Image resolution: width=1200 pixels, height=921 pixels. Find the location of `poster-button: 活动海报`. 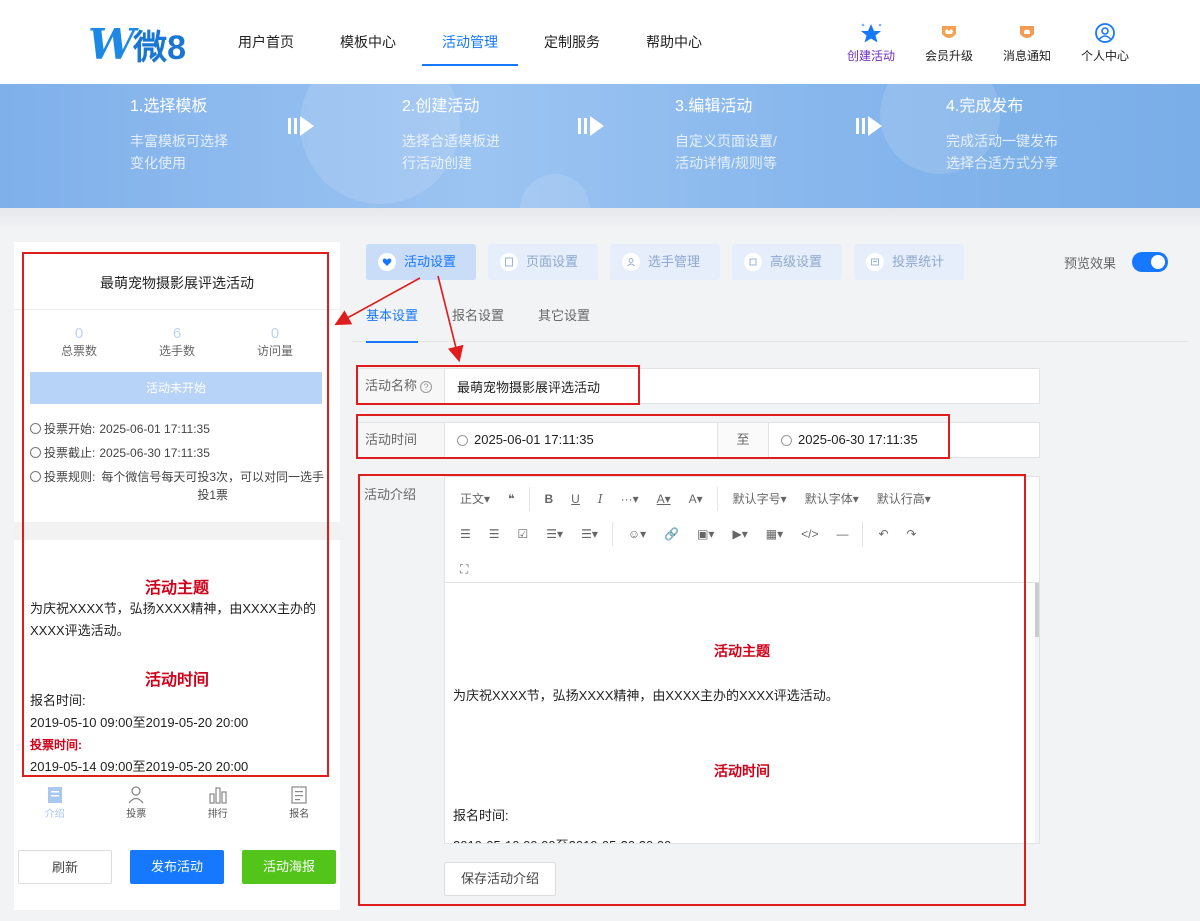

poster-button: 活动海报 is located at coordinates (289, 867).